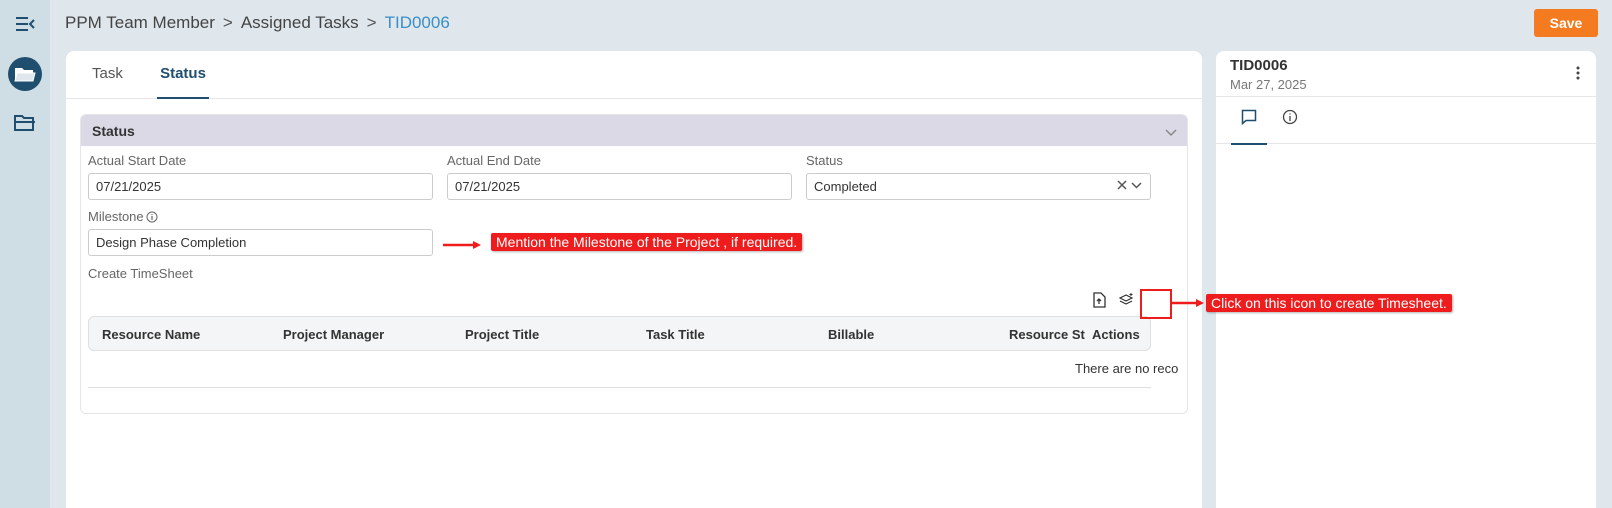 The width and height of the screenshot is (1612, 508). What do you see at coordinates (1126, 302) in the screenshot?
I see `create-timesheet-icon` at bounding box center [1126, 302].